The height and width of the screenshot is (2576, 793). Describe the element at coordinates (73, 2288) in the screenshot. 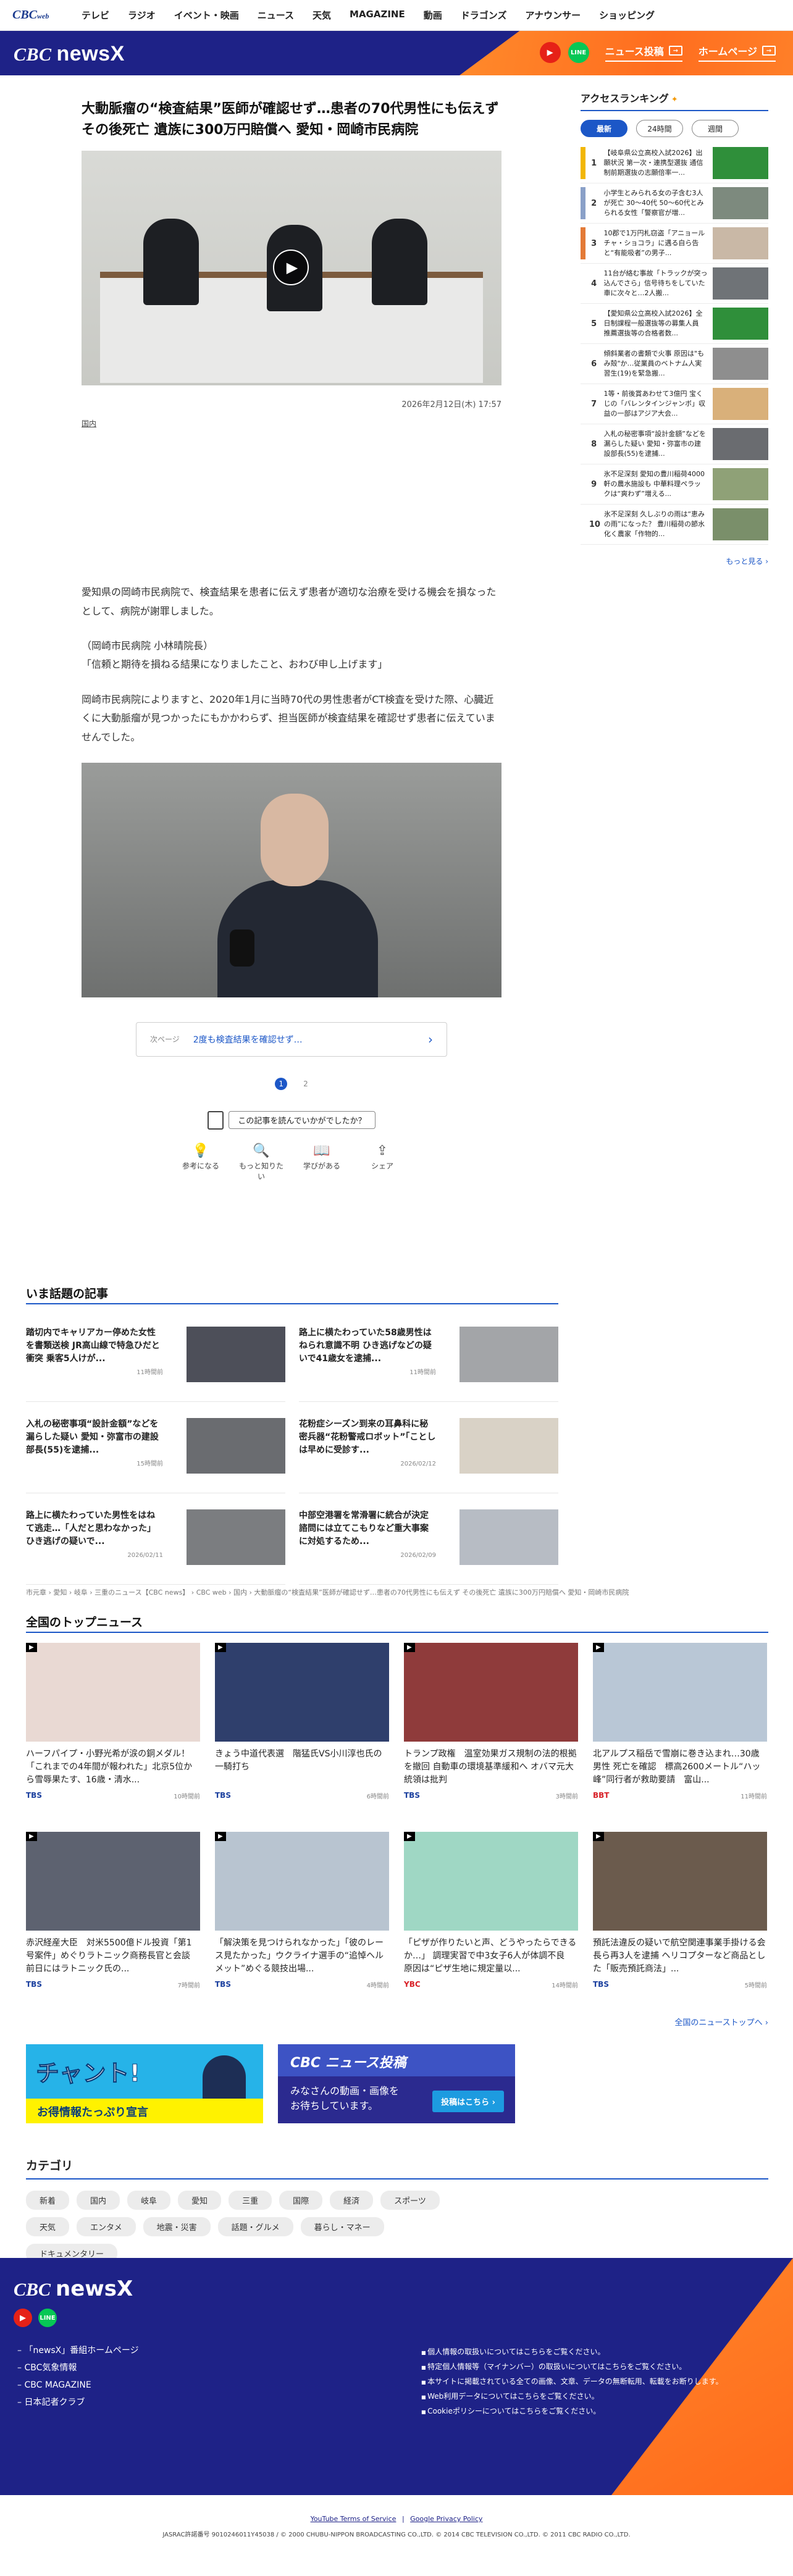

I see `footer-logo: CBC newsX` at that location.